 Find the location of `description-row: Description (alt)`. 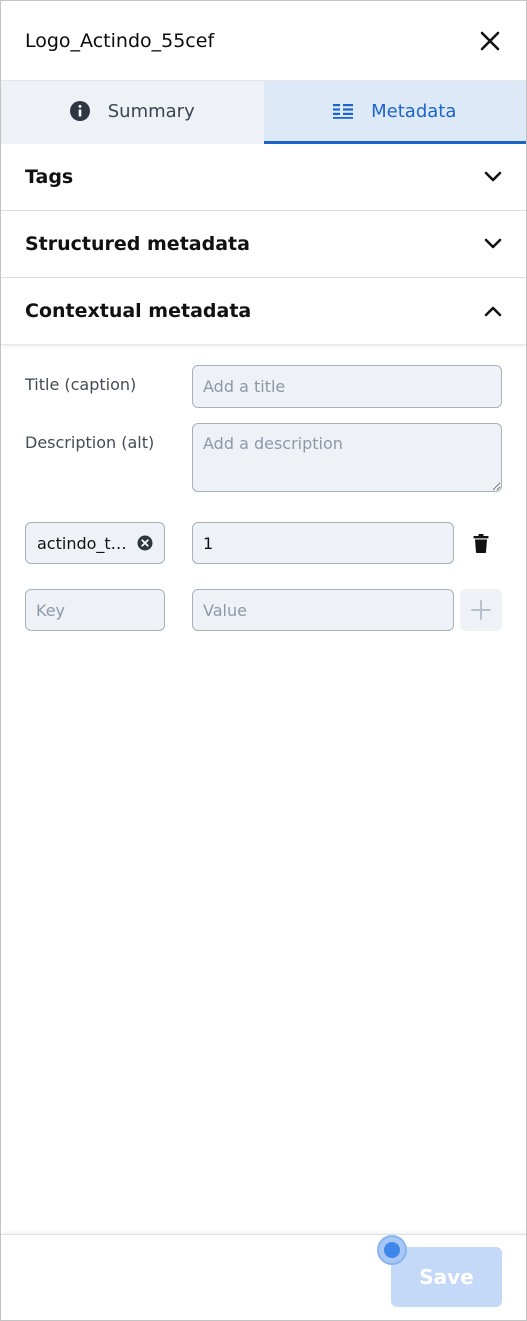

description-row: Description (alt) is located at coordinates (263, 457).